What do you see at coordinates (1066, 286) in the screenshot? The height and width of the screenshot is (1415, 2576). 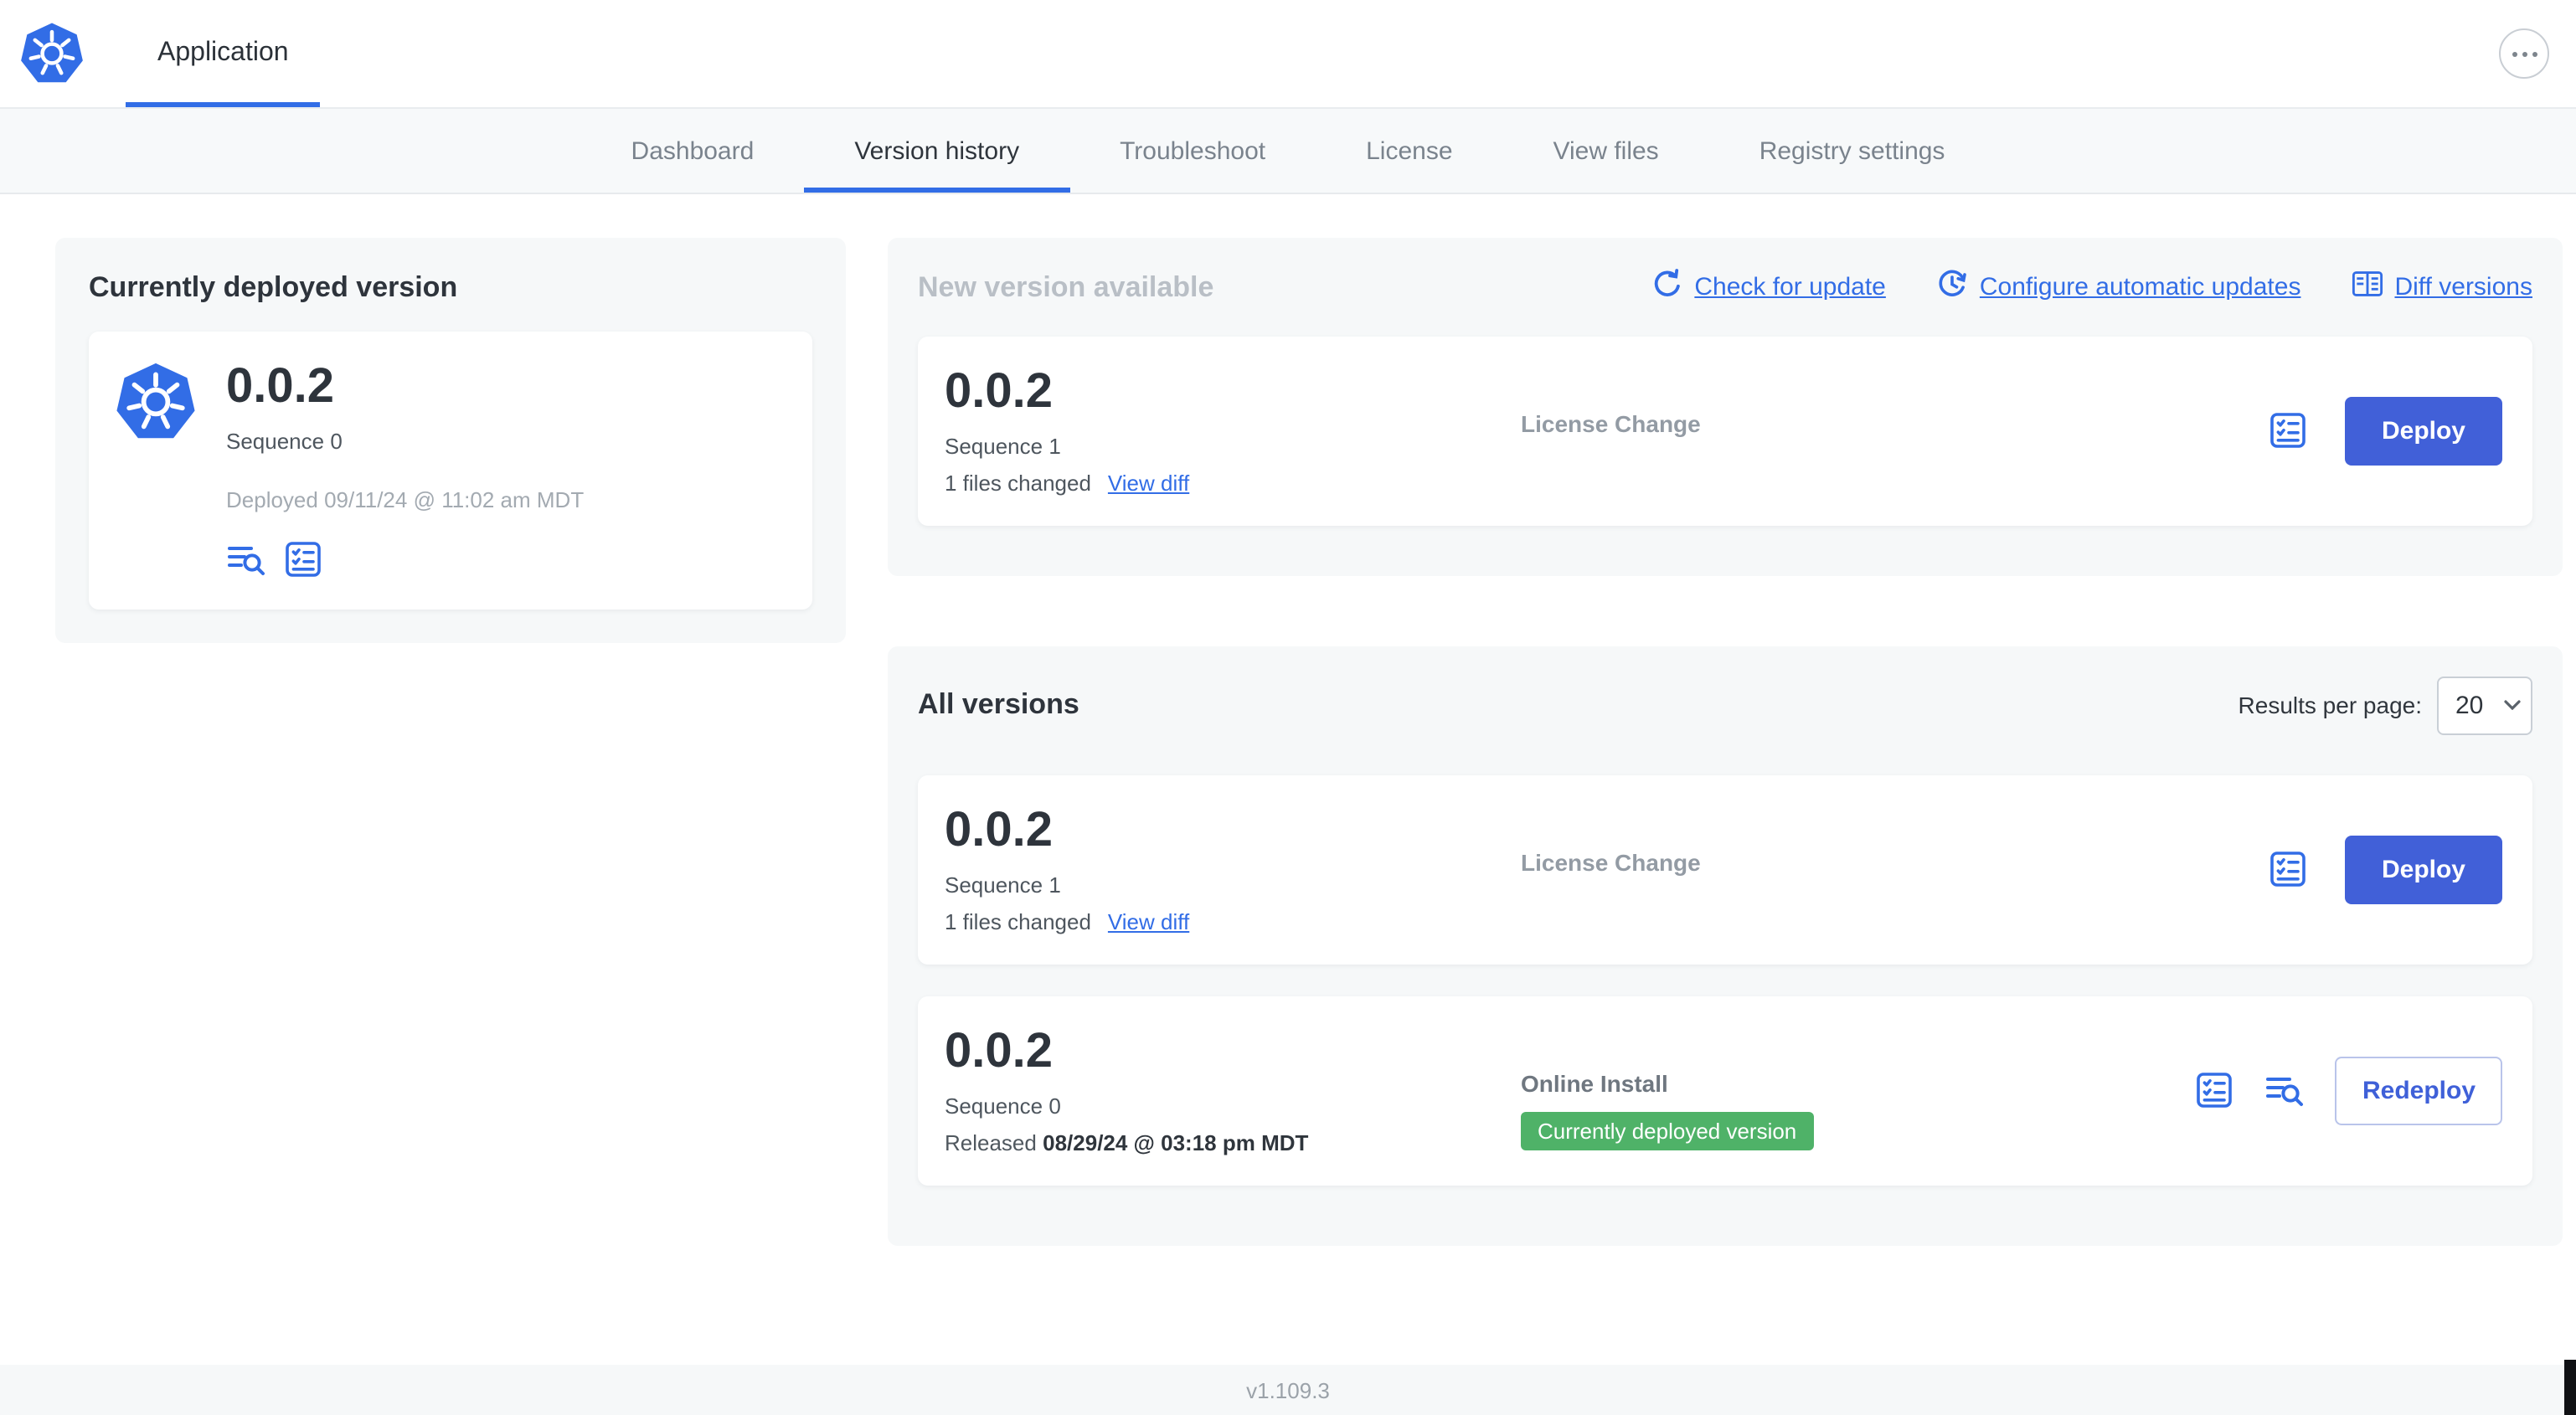 I see `new-version-title: New version available` at bounding box center [1066, 286].